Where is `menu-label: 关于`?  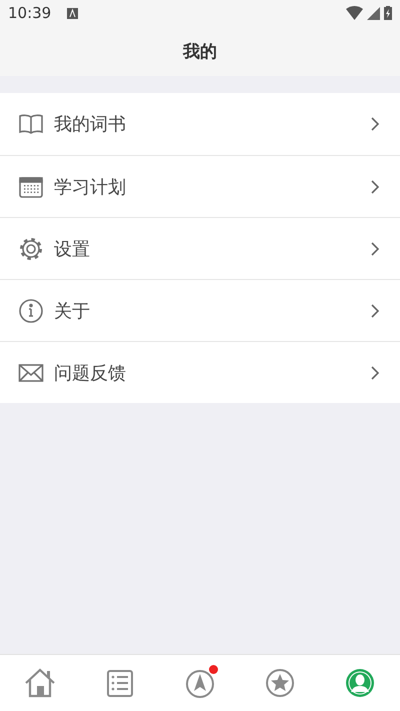
menu-label: 关于 is located at coordinates (72, 311).